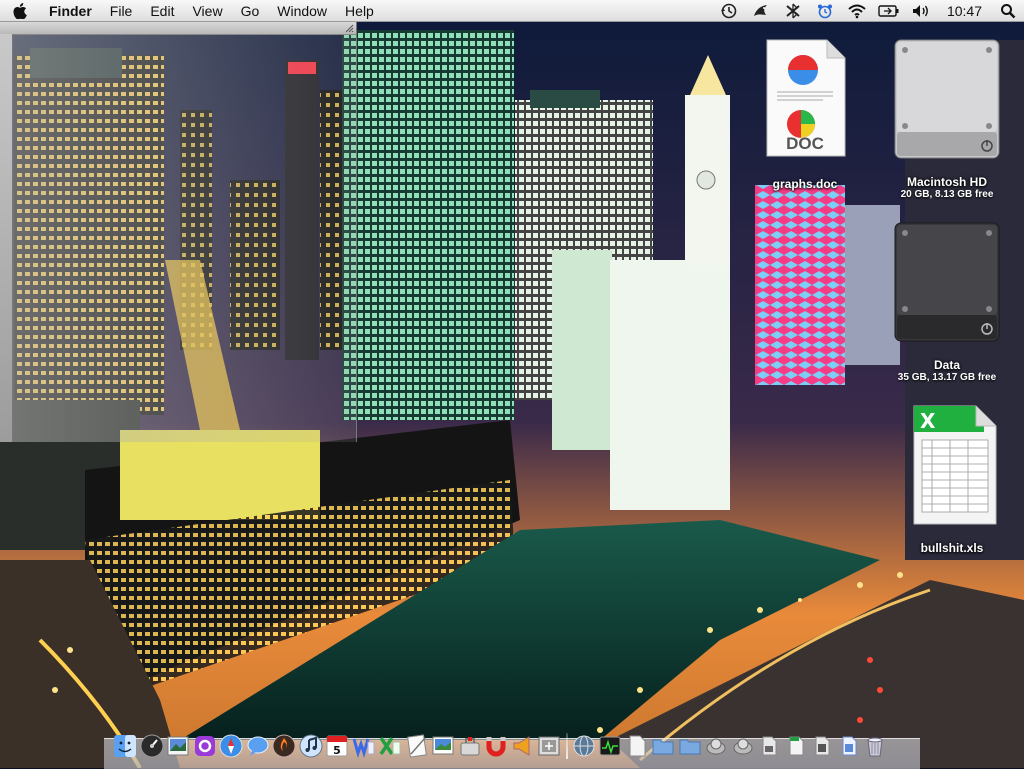 The image size is (1024, 769). Describe the element at coordinates (302, 11) in the screenshot. I see `menu-window: Window` at that location.